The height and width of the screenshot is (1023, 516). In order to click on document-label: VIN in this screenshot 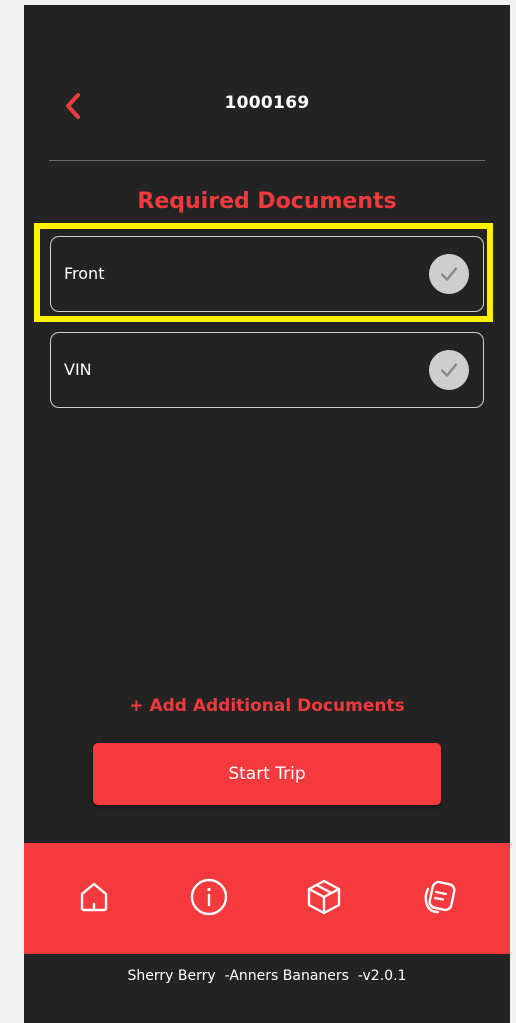, I will do `click(78, 369)`.